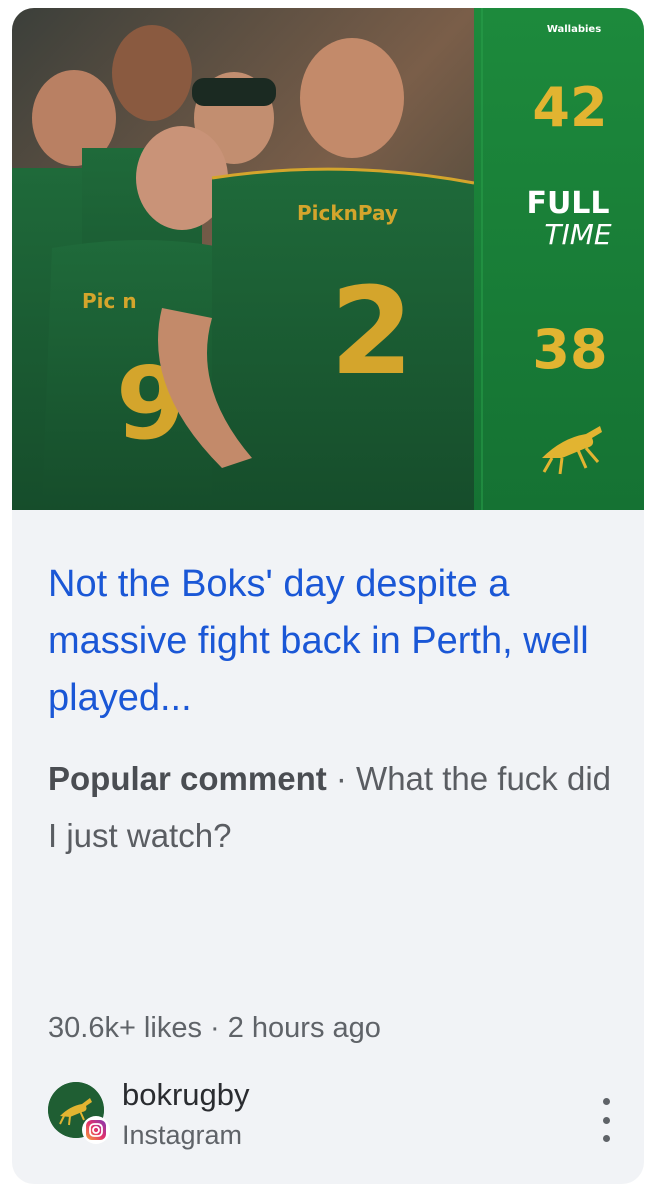  I want to click on time-label: TIME, so click(578, 234).